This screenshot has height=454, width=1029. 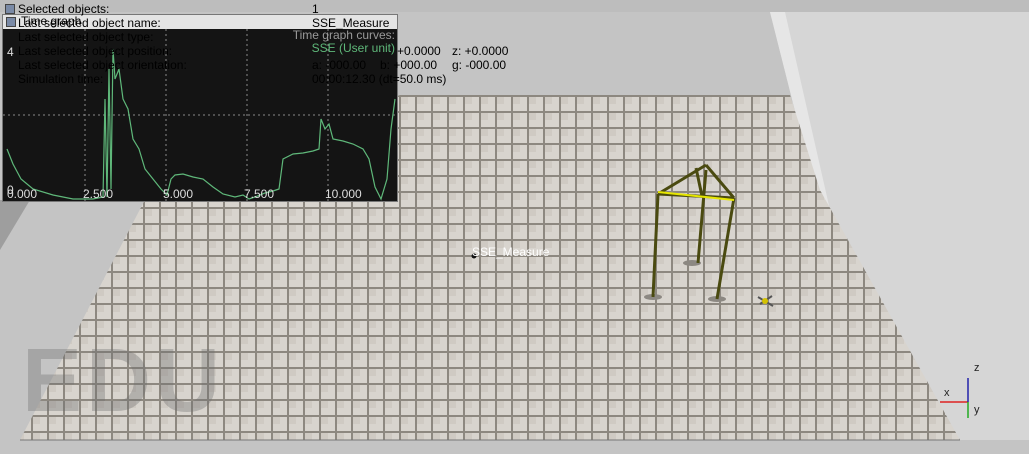 What do you see at coordinates (10, 9) in the screenshot?
I see `info-collapse-button` at bounding box center [10, 9].